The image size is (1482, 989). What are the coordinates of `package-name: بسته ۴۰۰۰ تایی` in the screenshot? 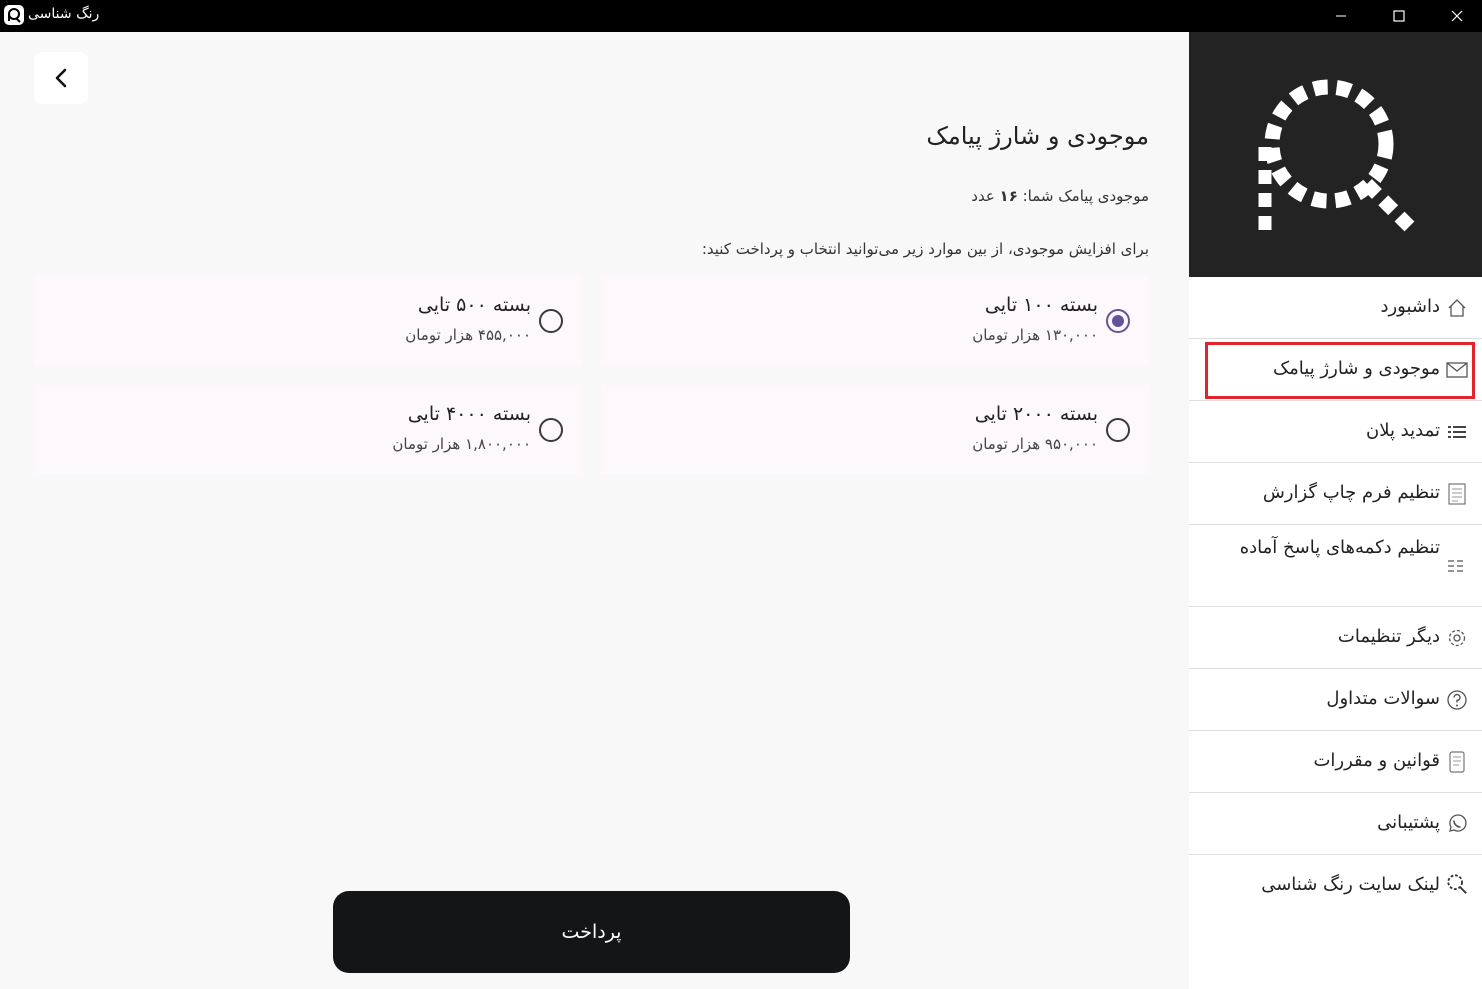 It's located at (469, 414).